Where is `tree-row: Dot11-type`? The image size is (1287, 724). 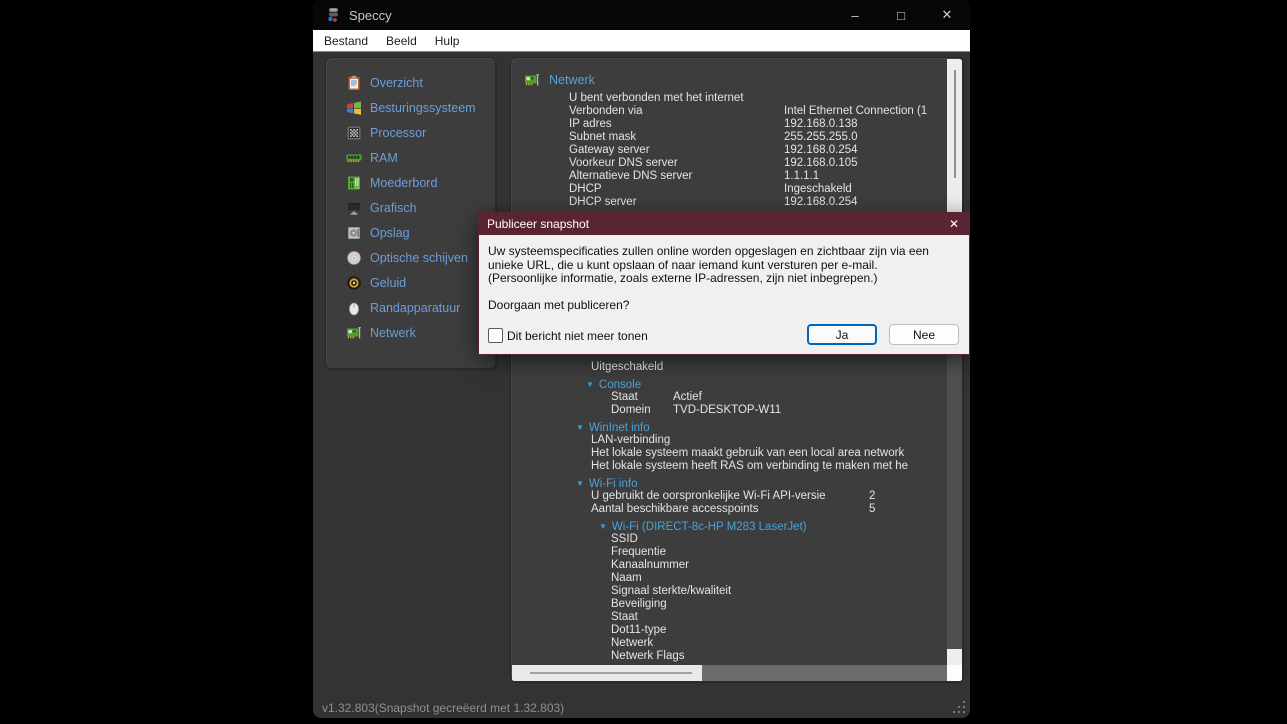 tree-row: Dot11-type is located at coordinates (729, 630).